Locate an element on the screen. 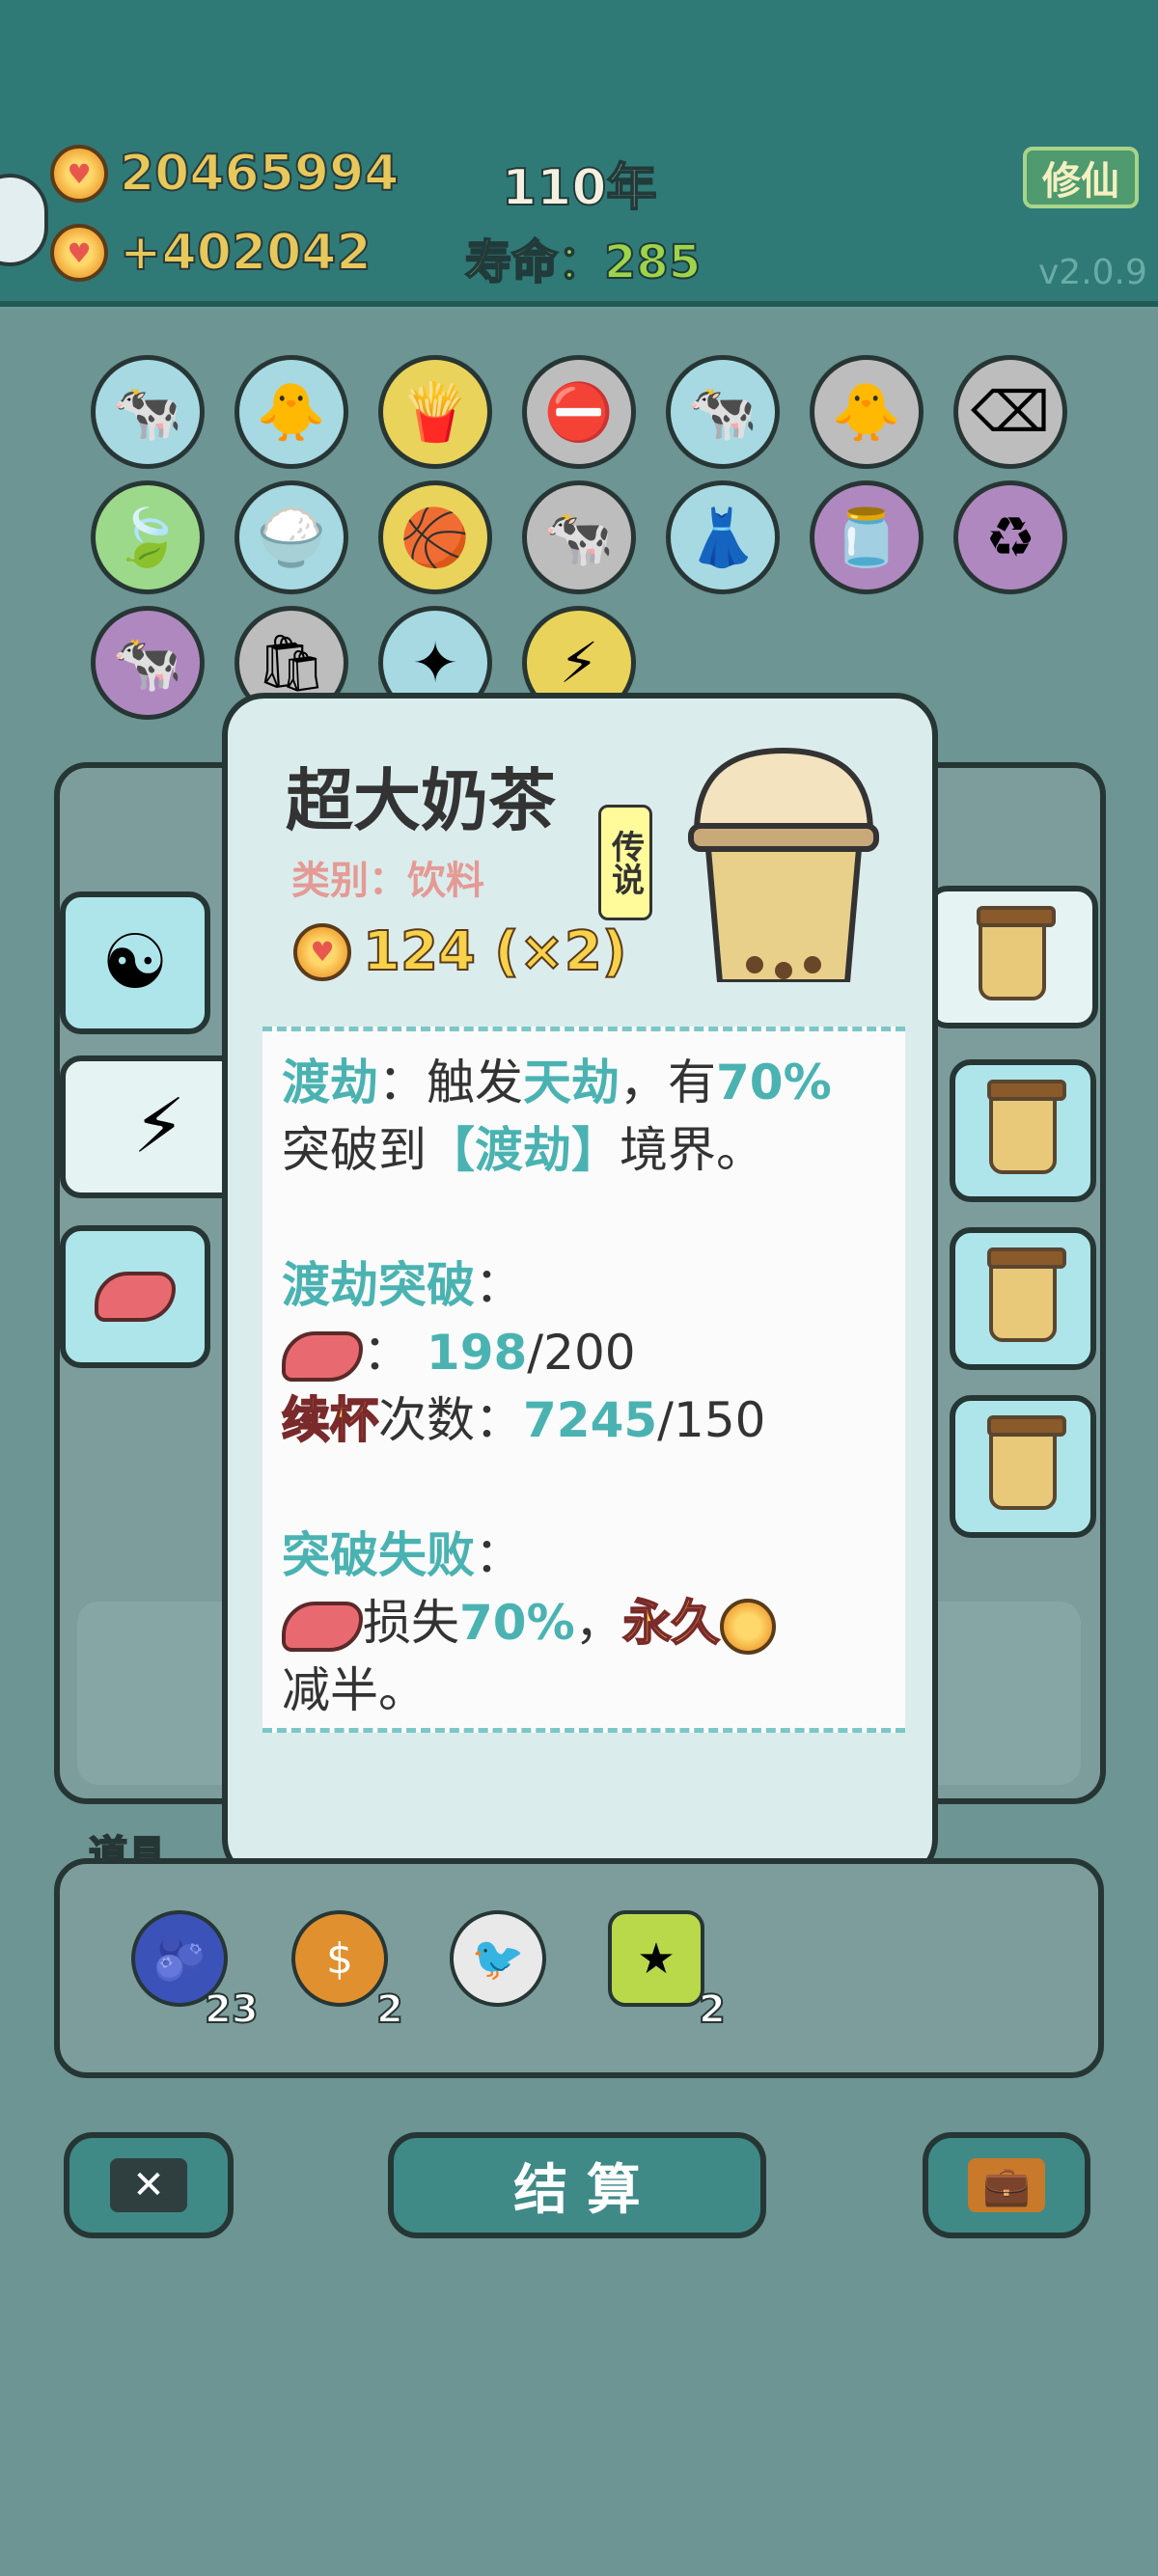 This screenshot has height=2576, width=1158. item-category: 类别：饮料 is located at coordinates (387, 881).